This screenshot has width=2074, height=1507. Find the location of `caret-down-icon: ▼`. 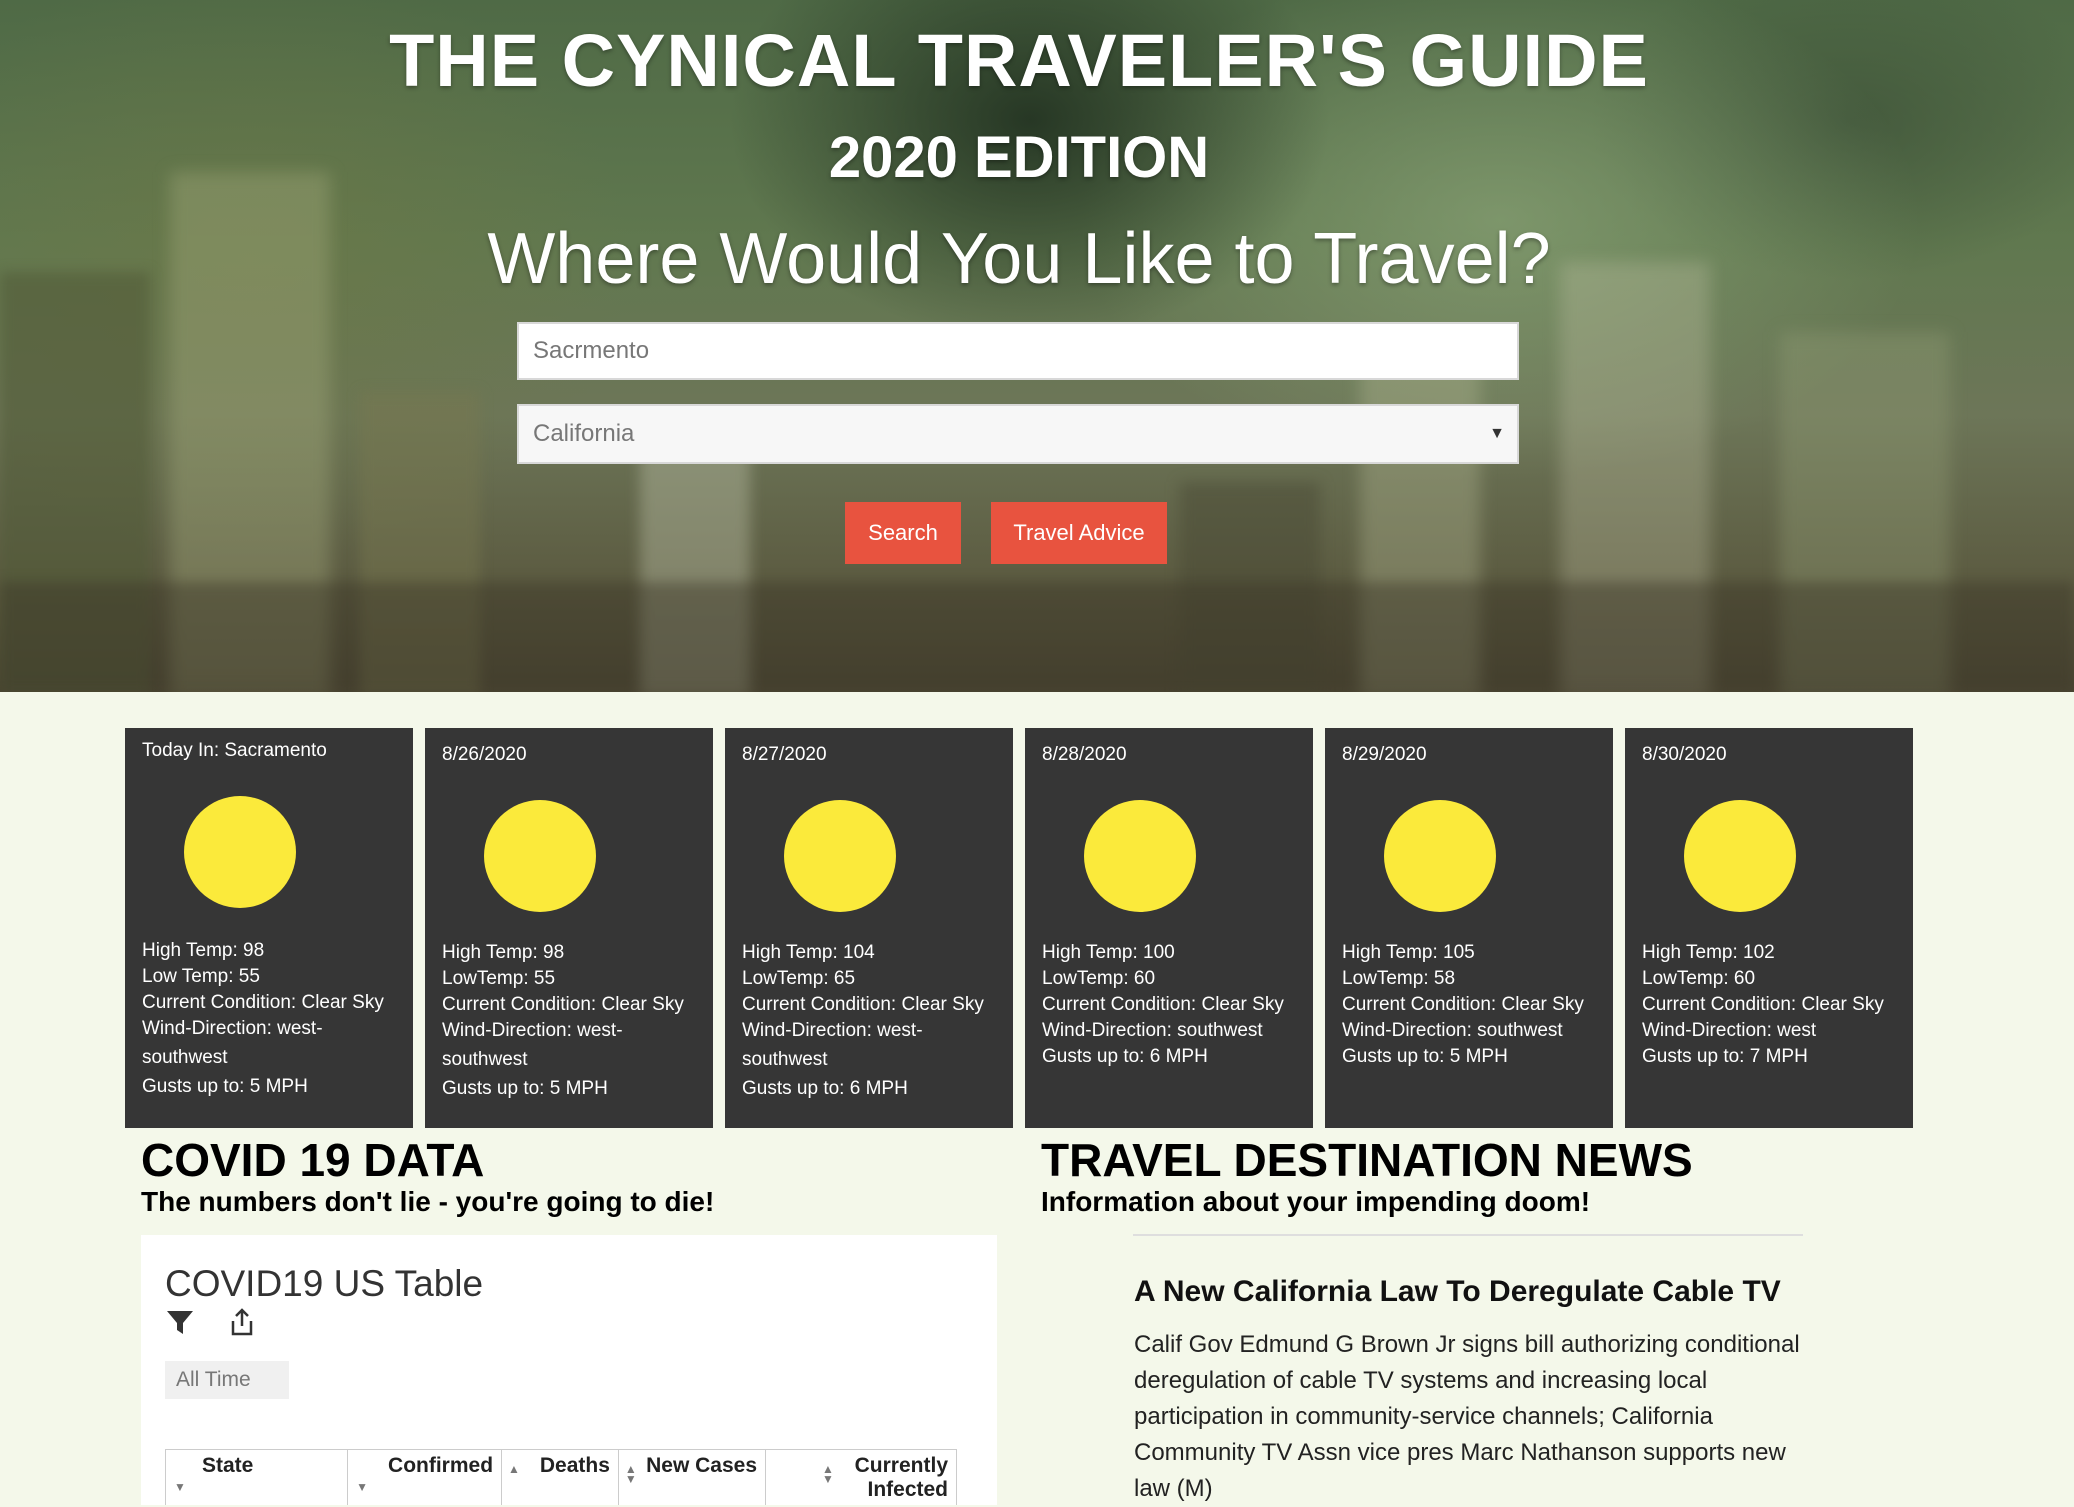

caret-down-icon: ▼ is located at coordinates (1497, 433).